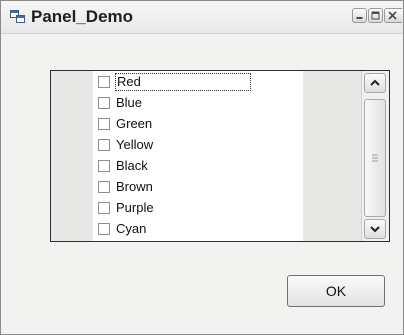 This screenshot has width=404, height=335. What do you see at coordinates (196, 229) in the screenshot?
I see `list-item: Cyan` at bounding box center [196, 229].